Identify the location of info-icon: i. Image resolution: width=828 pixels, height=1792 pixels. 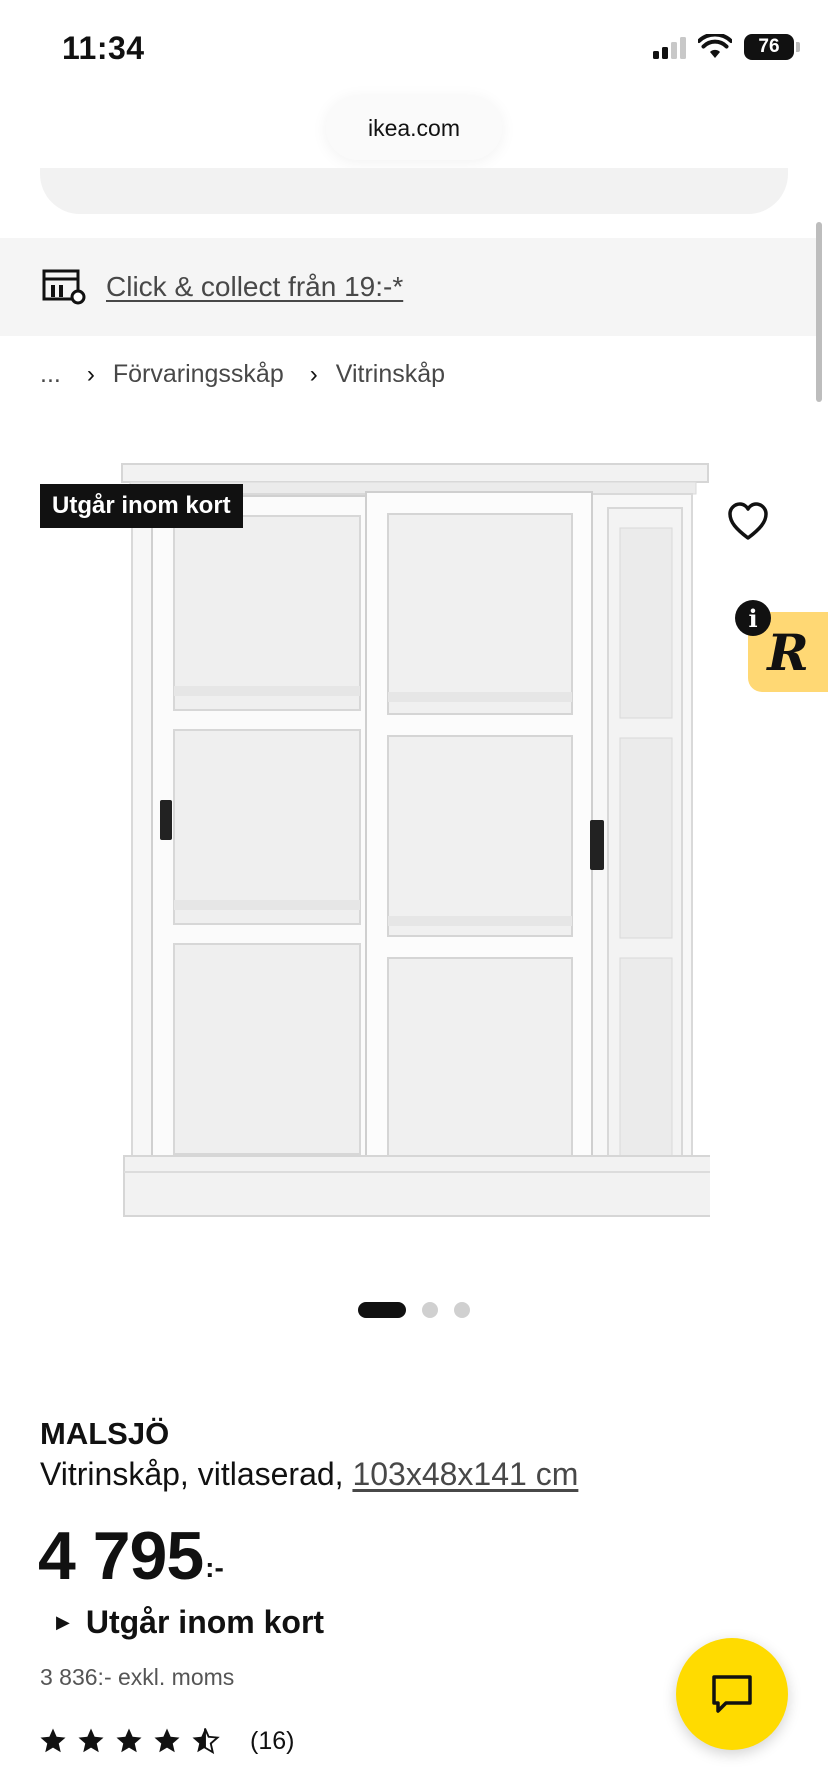
(753, 618).